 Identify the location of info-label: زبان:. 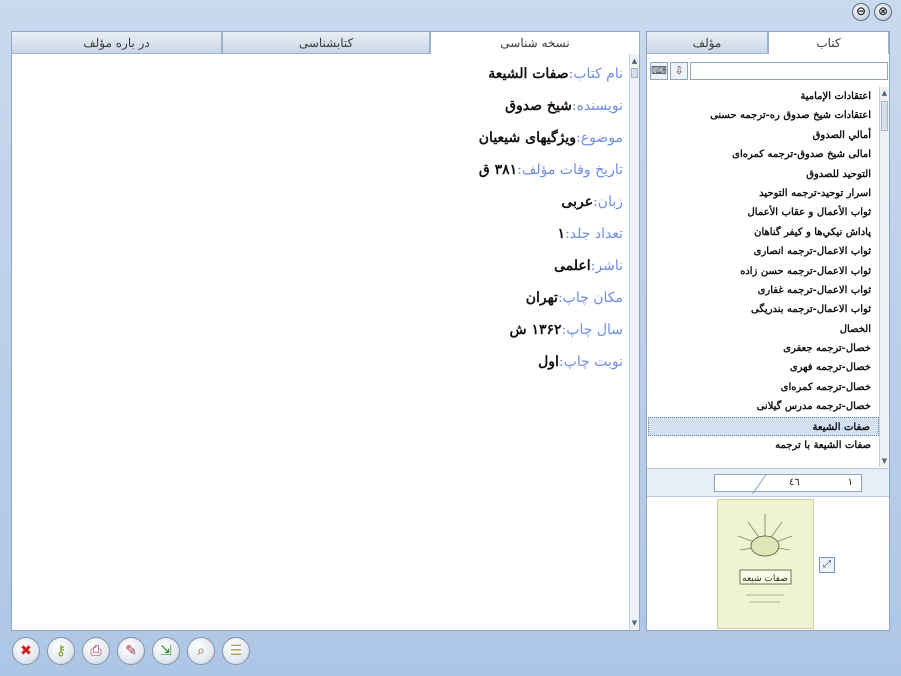
(608, 202).